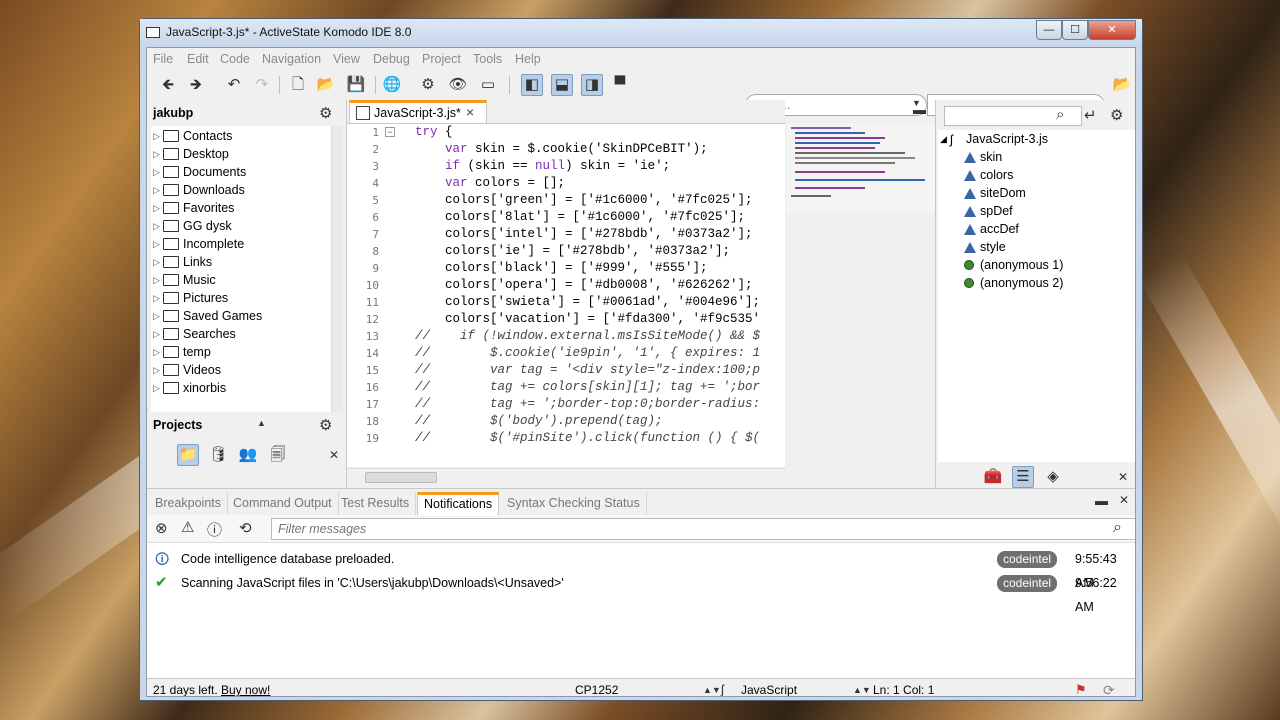 This screenshot has height=720, width=1280. I want to click on locate-icon: ↵, so click(1090, 115).